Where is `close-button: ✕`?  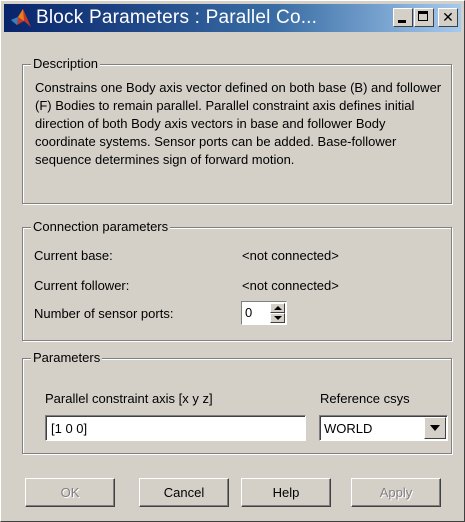 close-button: ✕ is located at coordinates (448, 17).